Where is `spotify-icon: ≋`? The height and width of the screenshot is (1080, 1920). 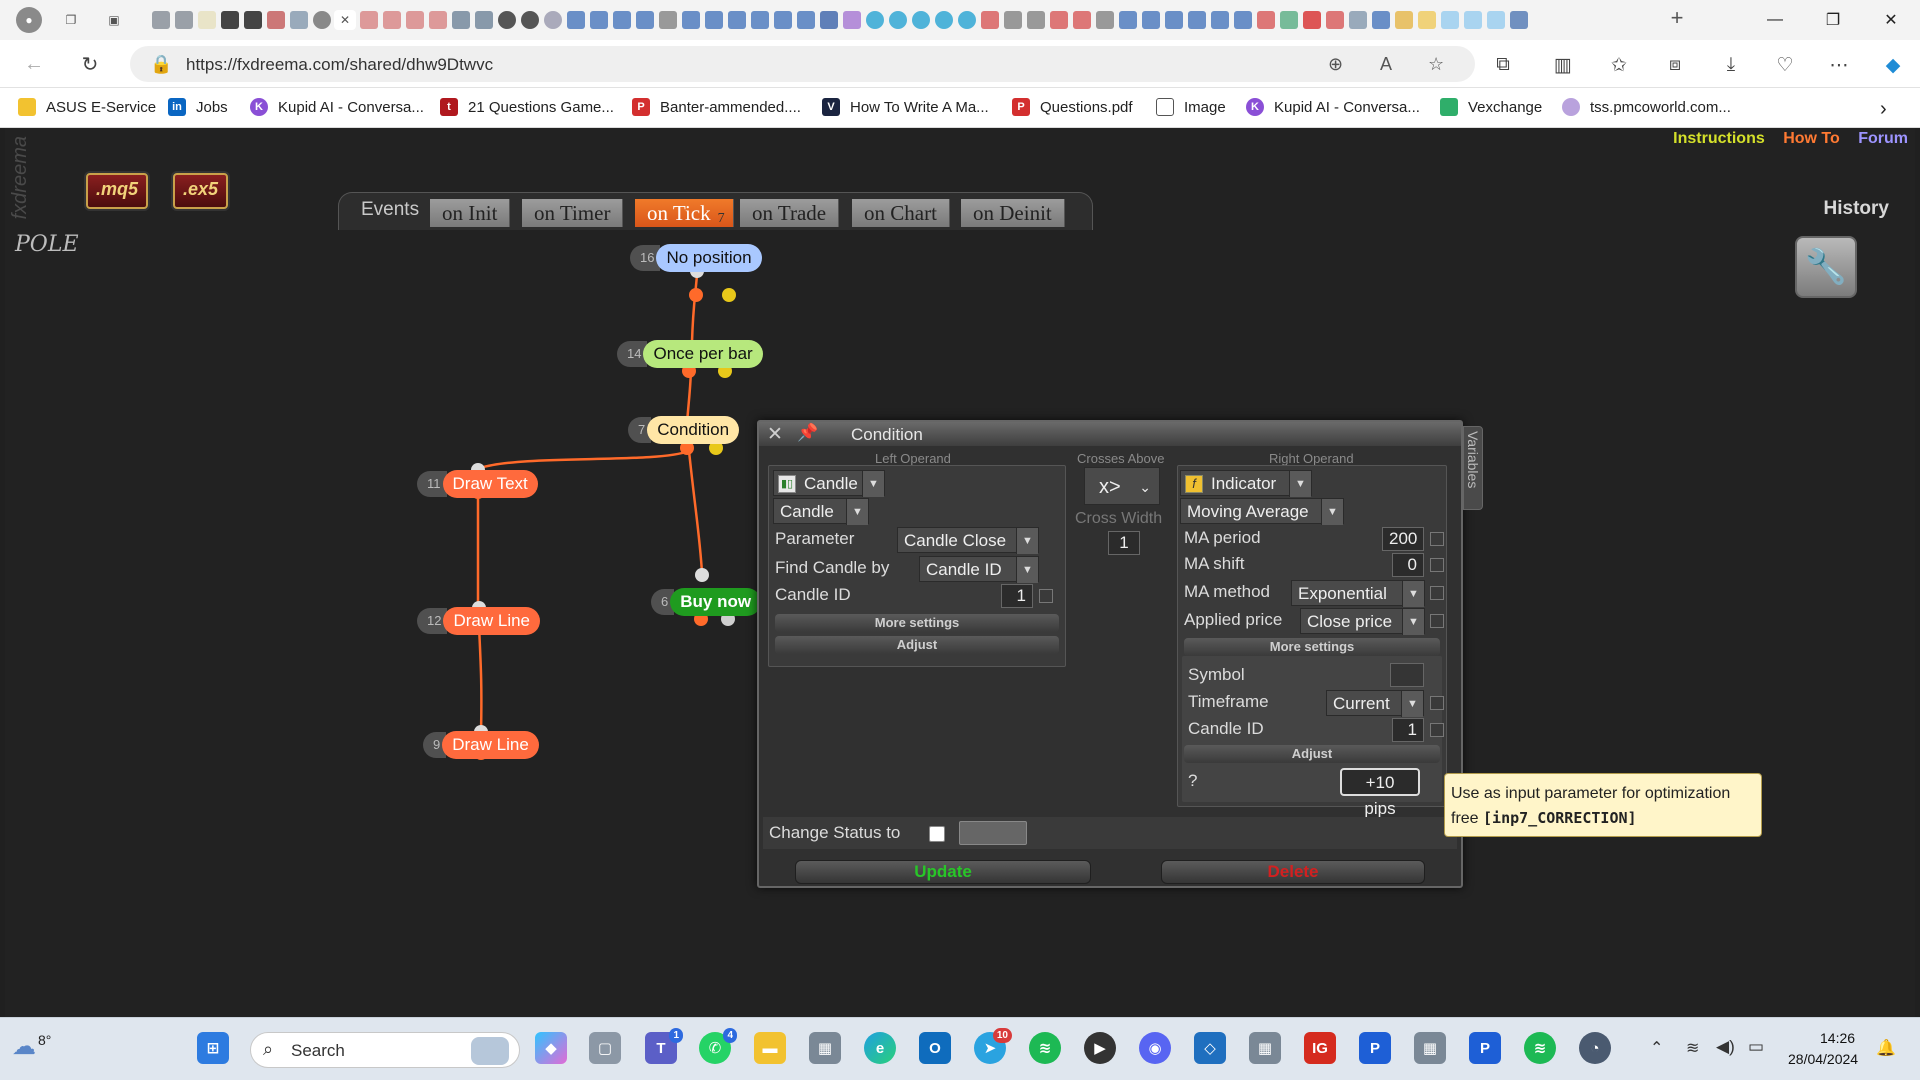
spotify-icon: ≋ is located at coordinates (1540, 1048).